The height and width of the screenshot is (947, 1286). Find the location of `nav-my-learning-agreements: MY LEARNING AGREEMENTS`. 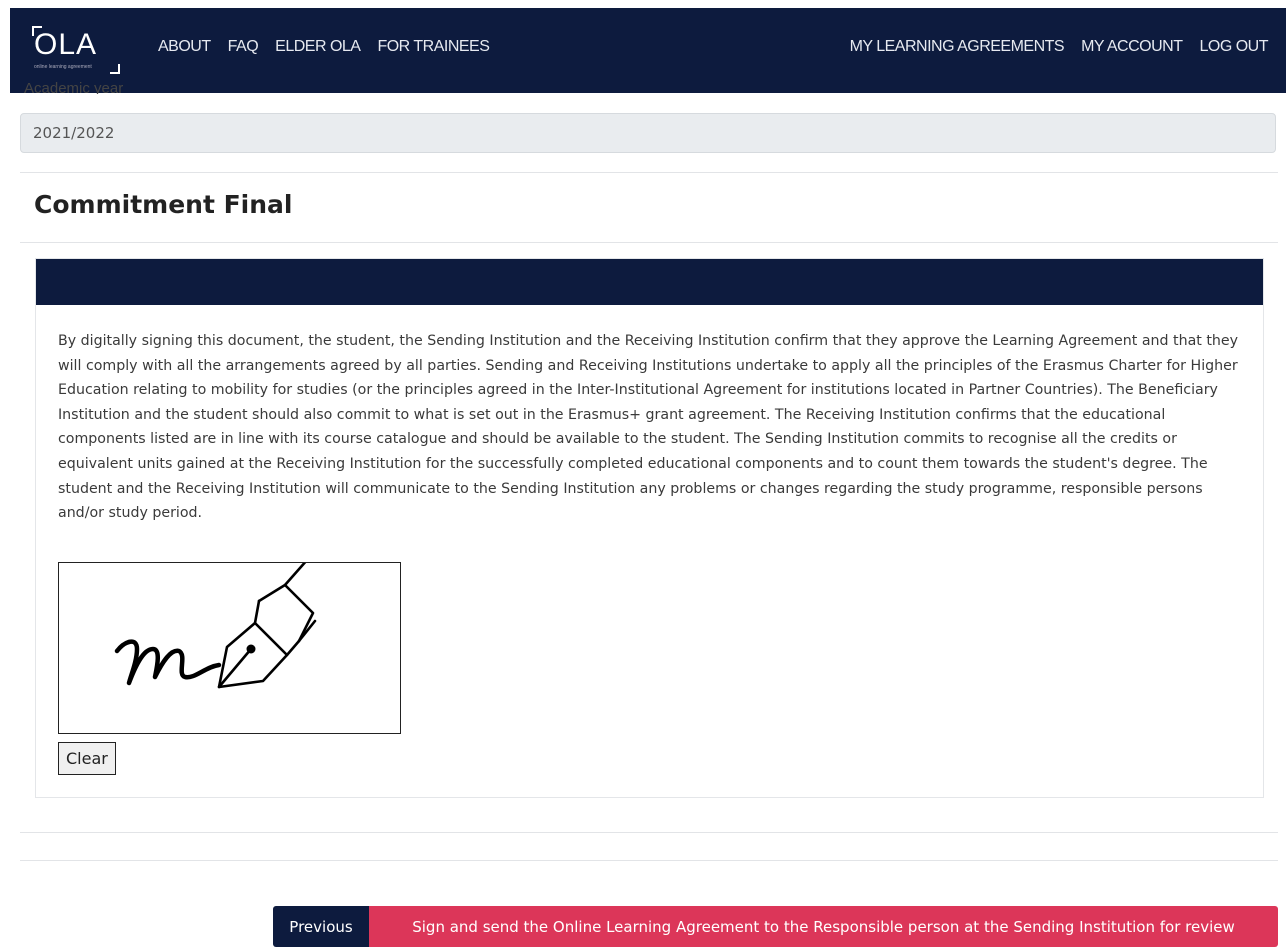

nav-my-learning-agreements: MY LEARNING AGREEMENTS is located at coordinates (957, 47).